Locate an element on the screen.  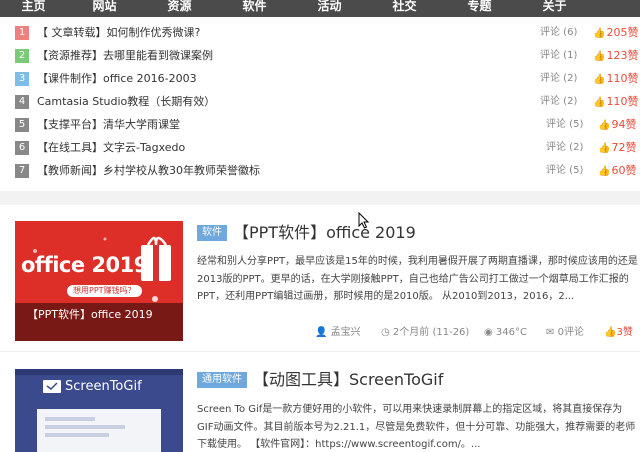
nav-item-resources: 资源 is located at coordinates (179, 8).